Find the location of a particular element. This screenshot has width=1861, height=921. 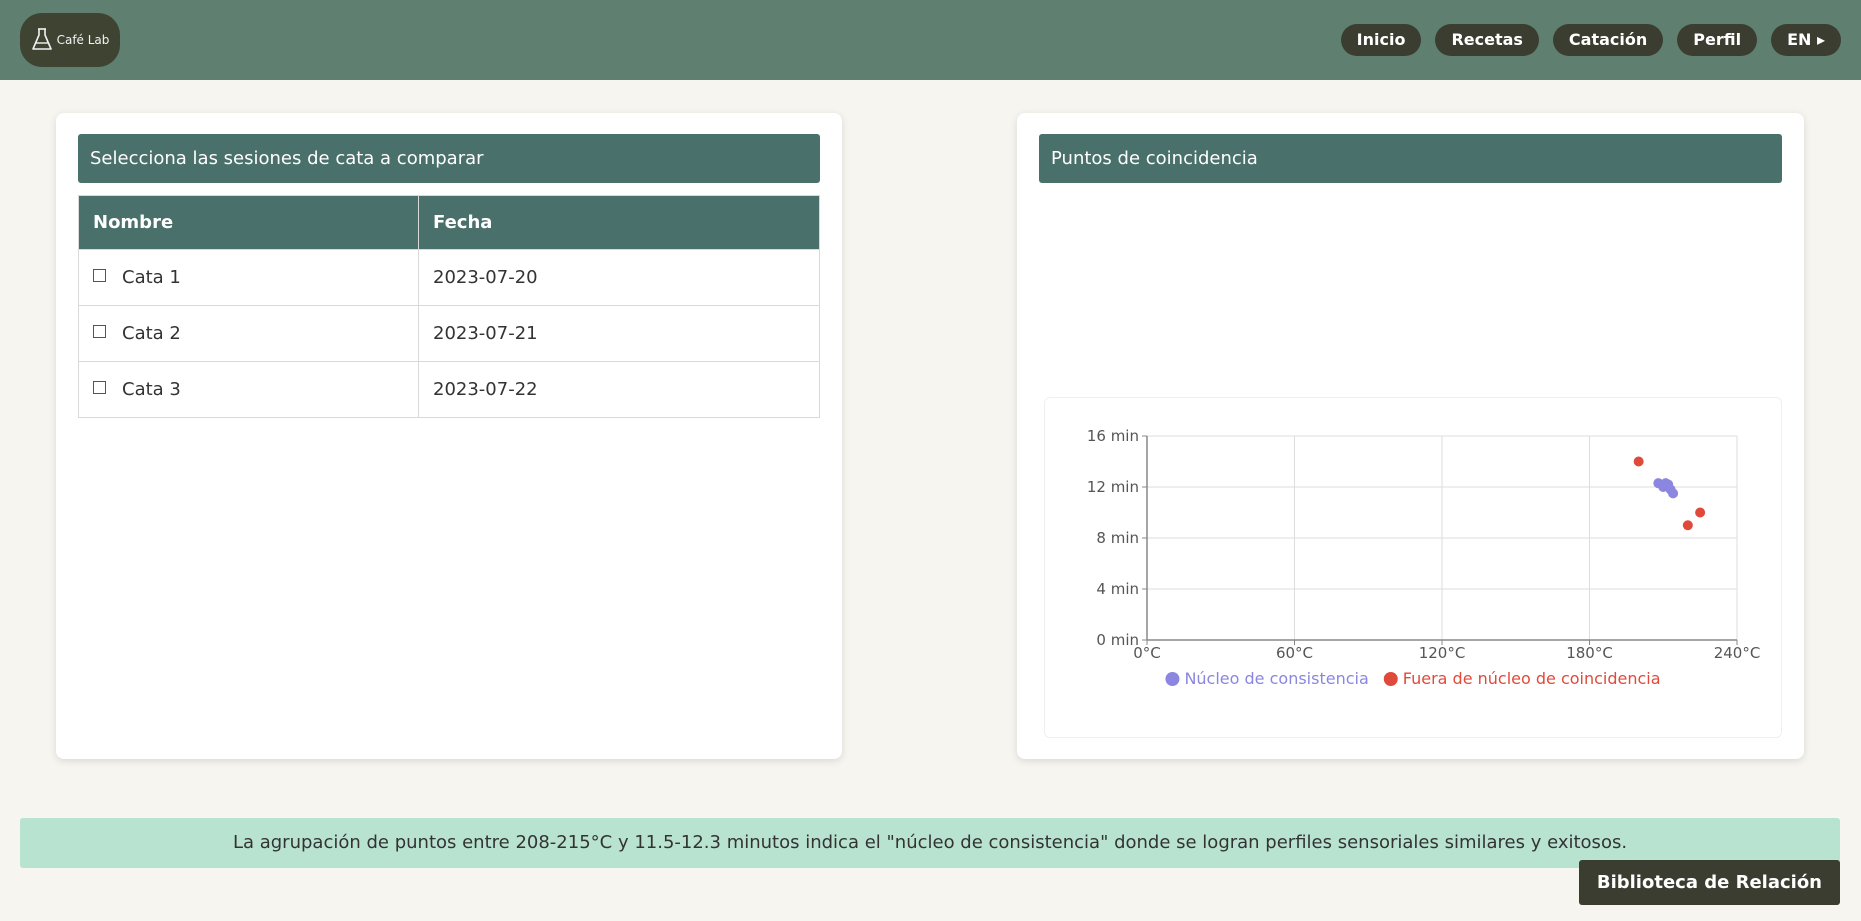

legend-label: Núcleo de consistencia is located at coordinates (1276, 678).